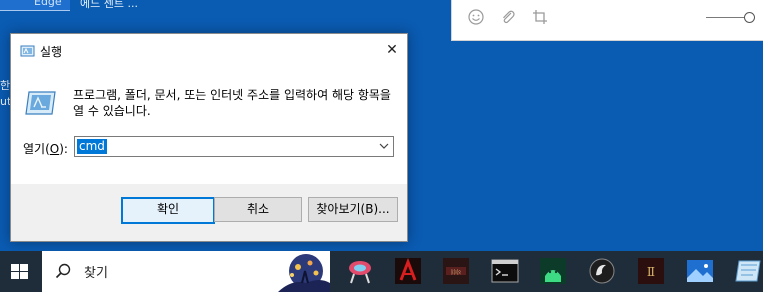 This screenshot has height=292, width=763. I want to click on search-highlight-art-icon, so click(301, 272).